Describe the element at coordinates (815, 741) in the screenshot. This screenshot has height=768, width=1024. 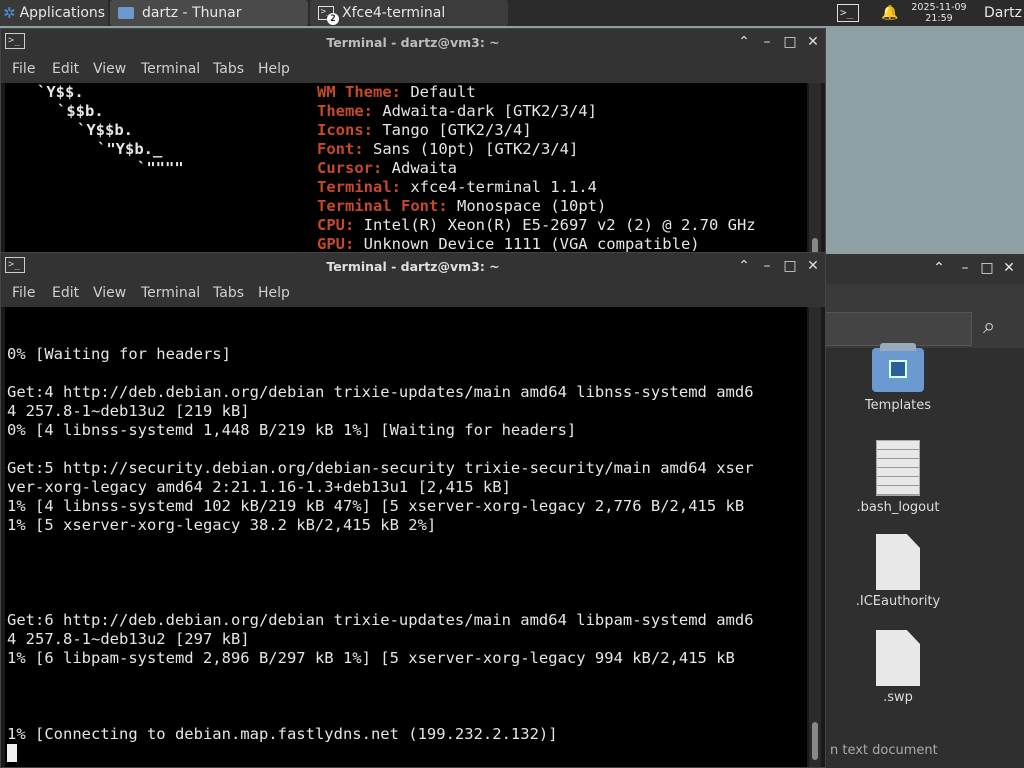
I see `scrollbar-thumb` at that location.